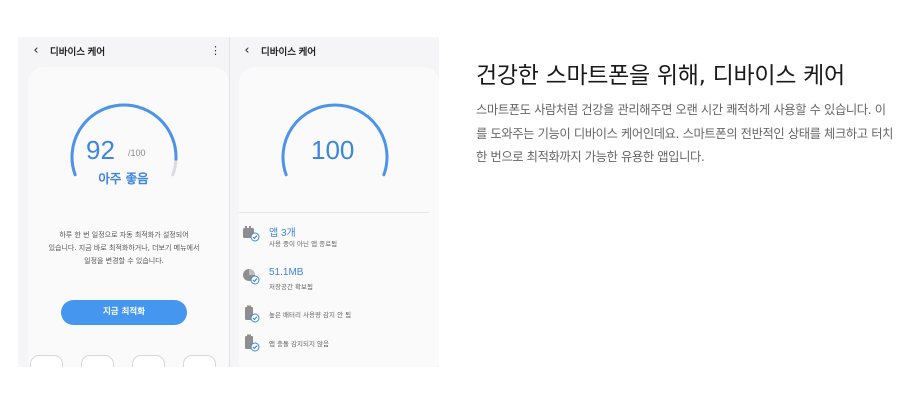 This screenshot has width=913, height=395. What do you see at coordinates (282, 233) in the screenshot?
I see `item-title: 앱 3개` at bounding box center [282, 233].